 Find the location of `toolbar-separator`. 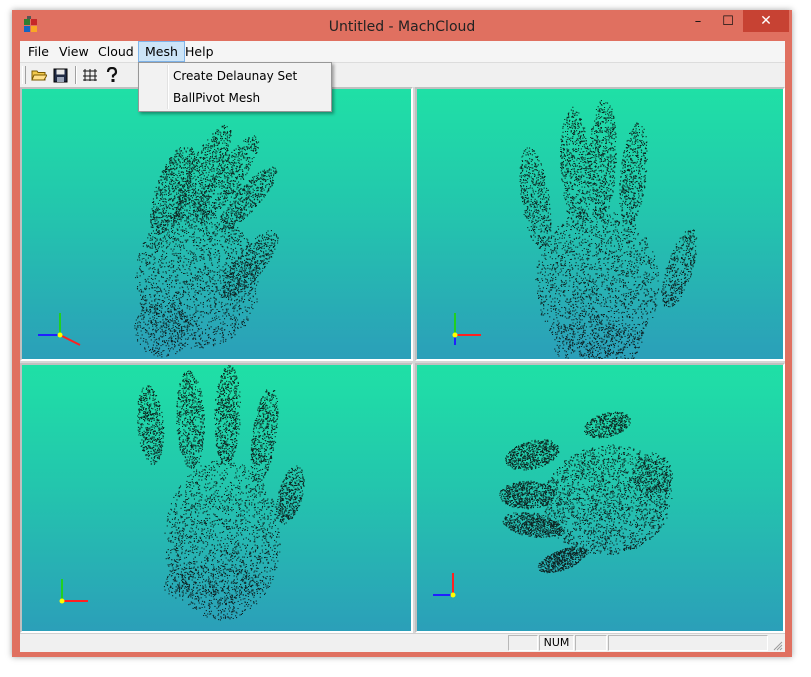

toolbar-separator is located at coordinates (76, 75).